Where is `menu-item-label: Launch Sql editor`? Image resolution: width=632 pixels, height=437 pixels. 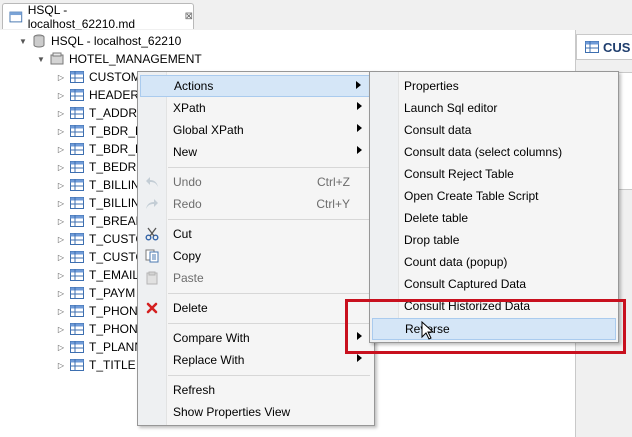
menu-item-label: Launch Sql editor is located at coordinates (451, 108).